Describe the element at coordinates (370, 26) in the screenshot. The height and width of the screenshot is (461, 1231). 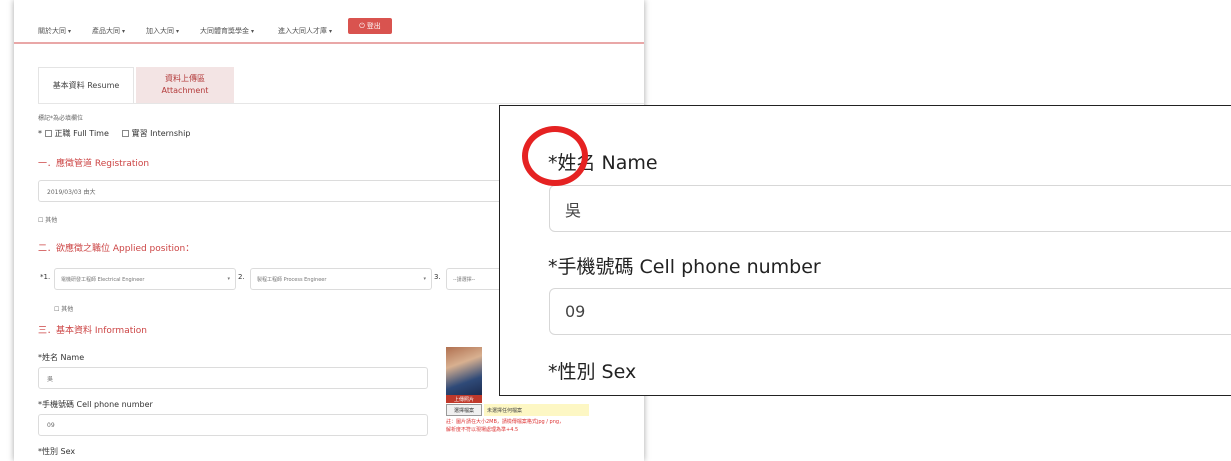
I see `logout-button: ⏻ 登出` at that location.